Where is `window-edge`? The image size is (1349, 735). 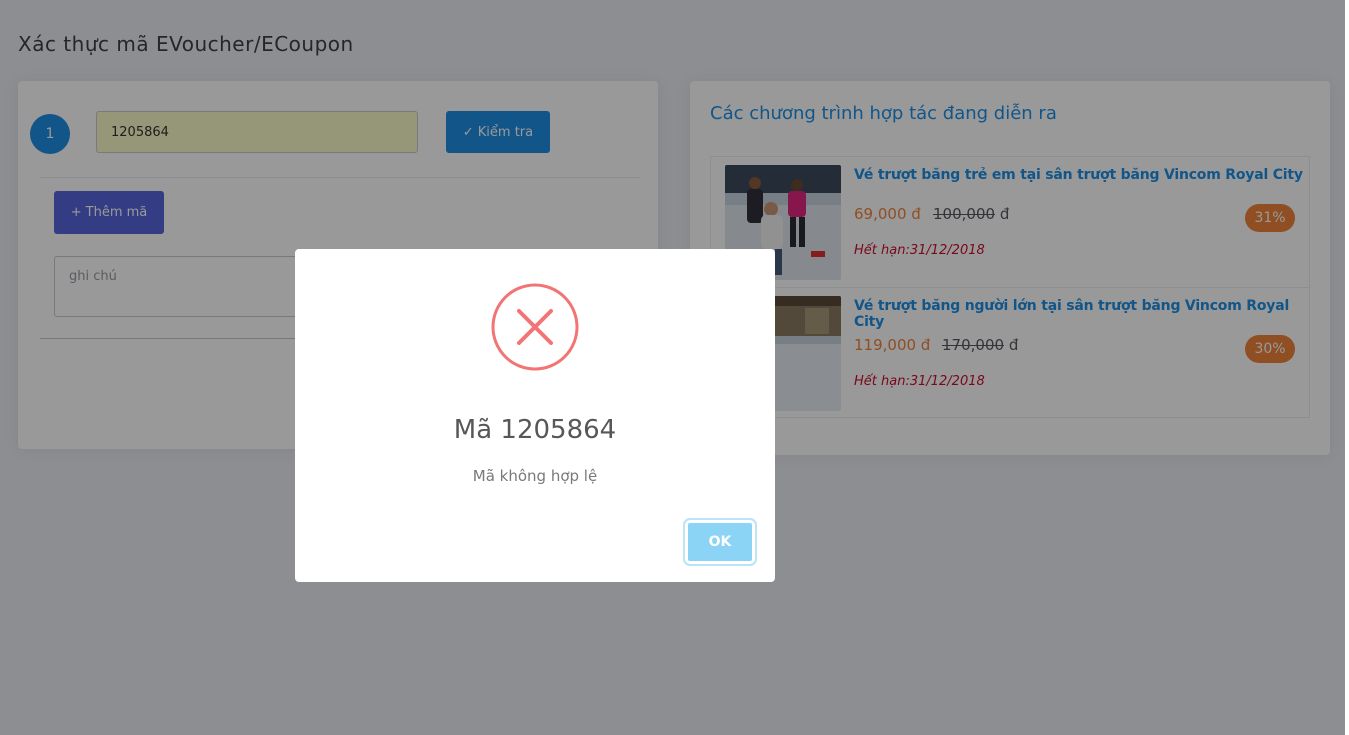
window-edge is located at coordinates (1347, 367).